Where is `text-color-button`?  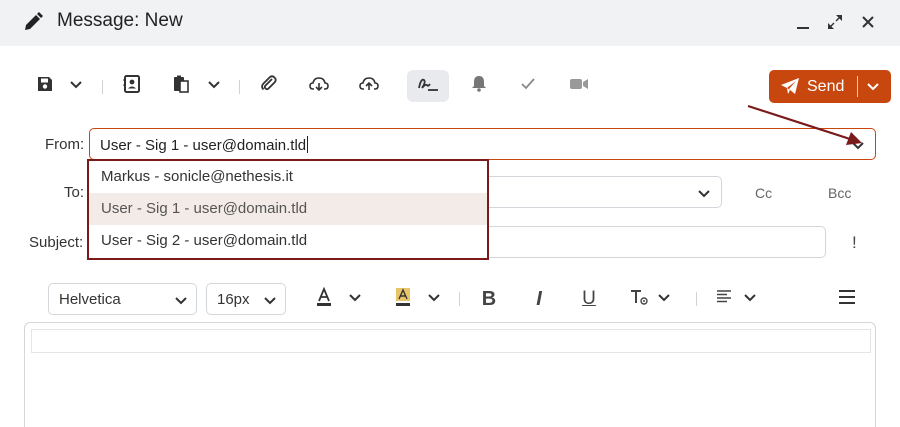 text-color-button is located at coordinates (324, 299).